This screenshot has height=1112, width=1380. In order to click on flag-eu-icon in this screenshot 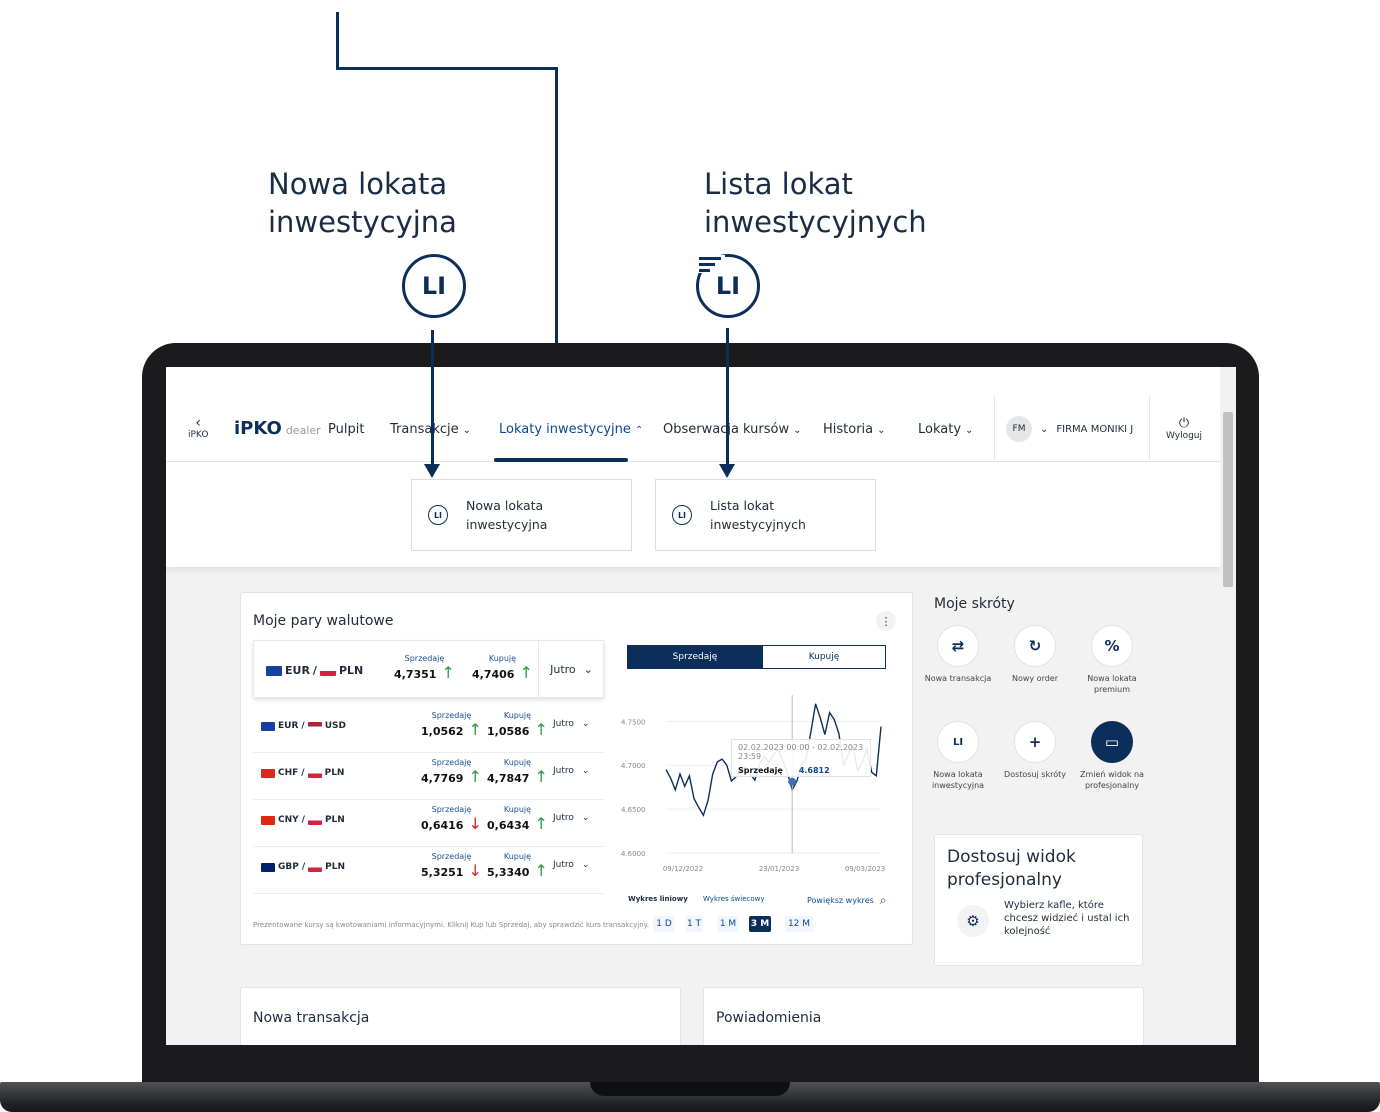, I will do `click(274, 670)`.